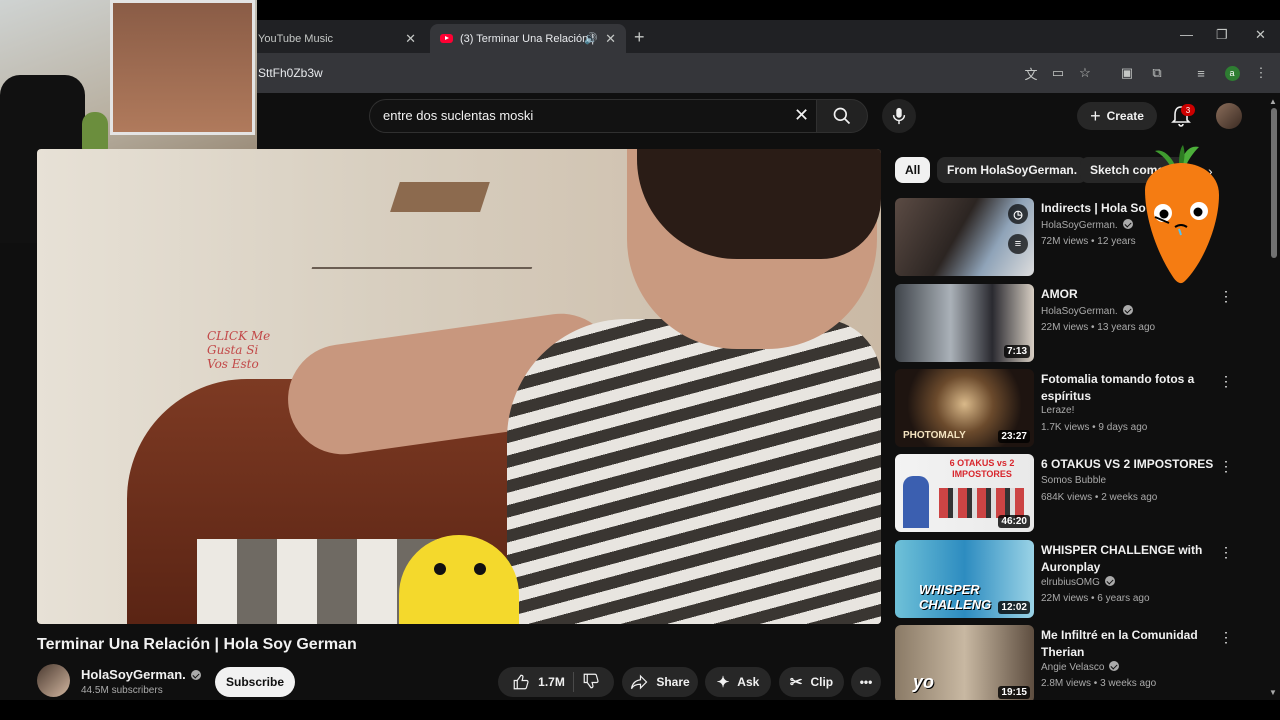 This screenshot has width=1280, height=720. What do you see at coordinates (1014, 436) in the screenshot?
I see `duration-badge: 23:27` at bounding box center [1014, 436].